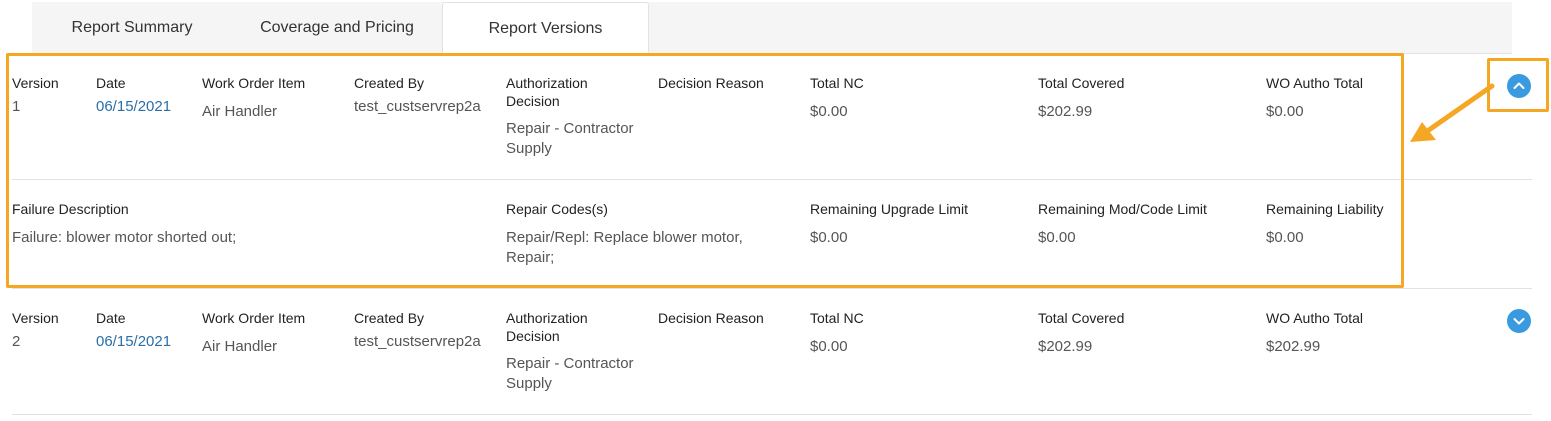  I want to click on total-nc-value: $0.00, so click(829, 346).